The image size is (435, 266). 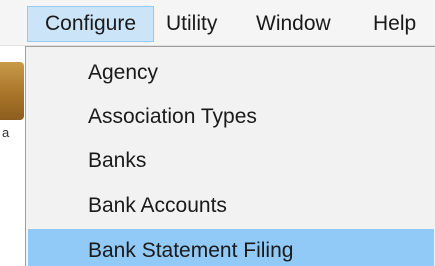 What do you see at coordinates (191, 24) in the screenshot?
I see `menu-utility: Utility` at bounding box center [191, 24].